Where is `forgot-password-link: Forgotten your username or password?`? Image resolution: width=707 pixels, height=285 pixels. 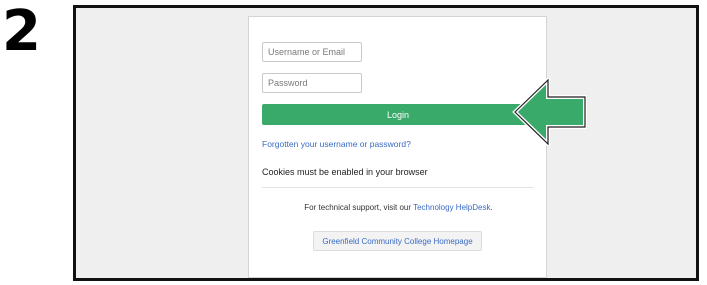
forgot-password-link: Forgotten your username or password? is located at coordinates (336, 144).